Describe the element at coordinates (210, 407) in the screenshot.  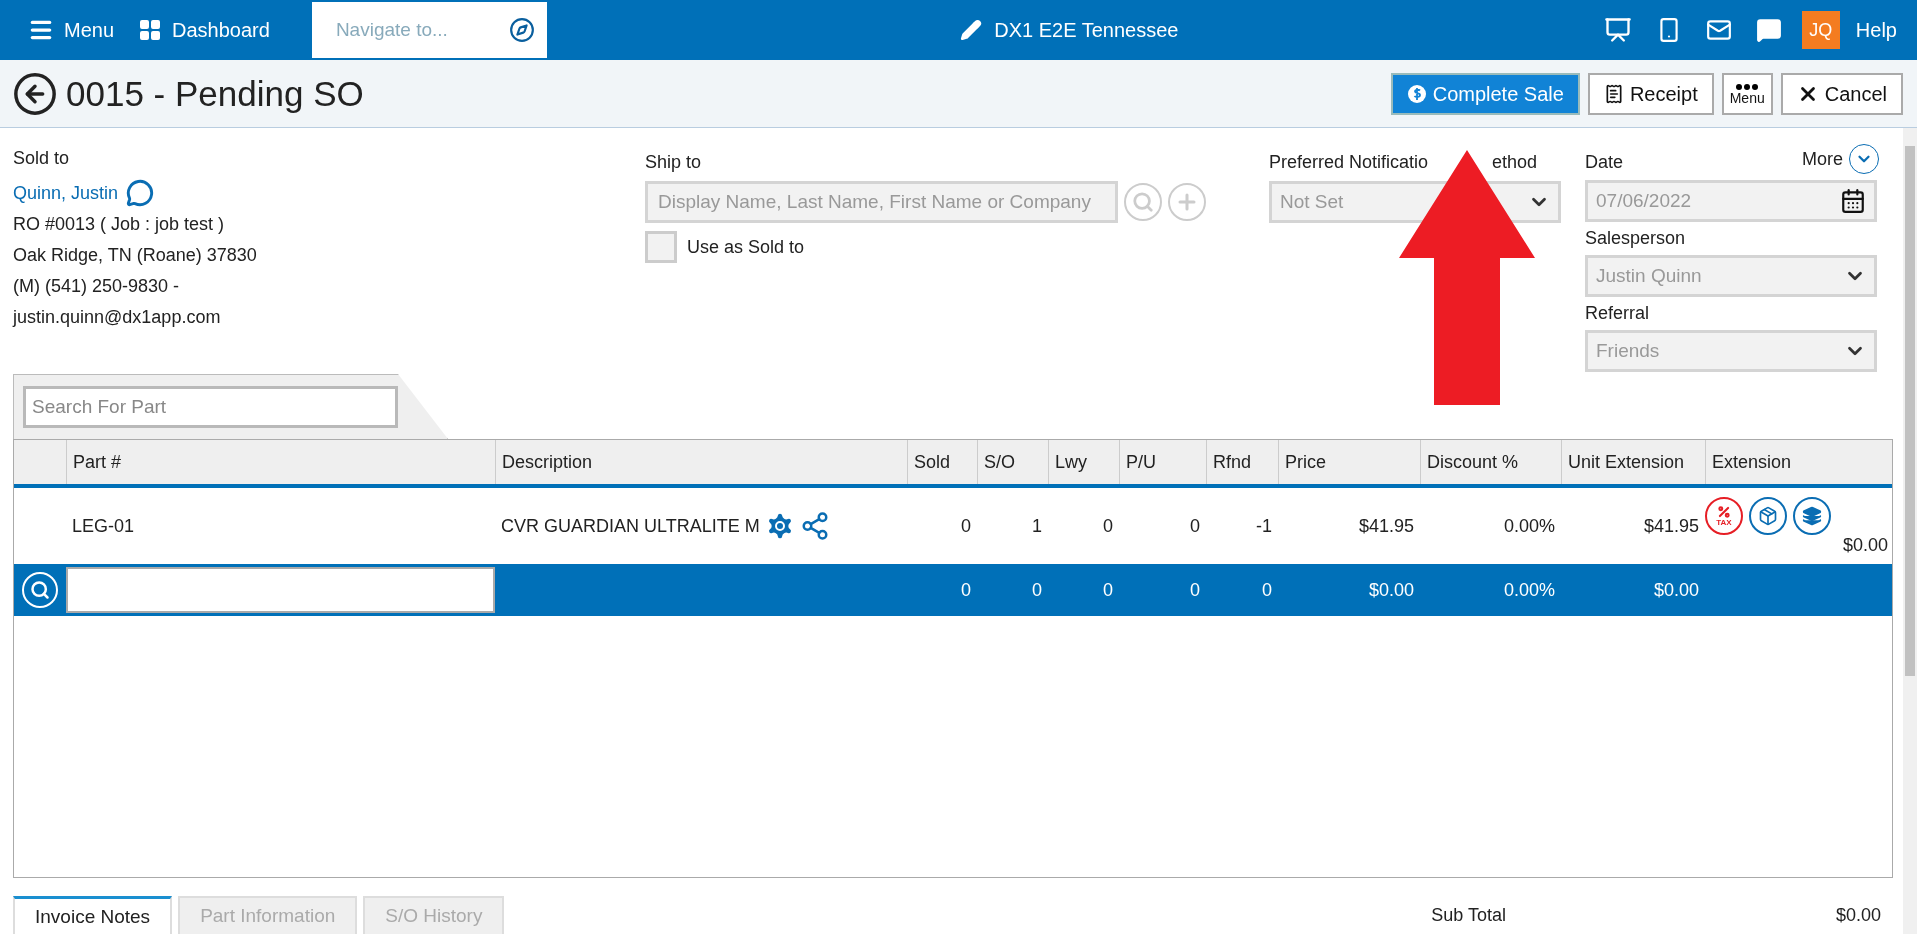
I see `part-search-field: Search For Part` at that location.